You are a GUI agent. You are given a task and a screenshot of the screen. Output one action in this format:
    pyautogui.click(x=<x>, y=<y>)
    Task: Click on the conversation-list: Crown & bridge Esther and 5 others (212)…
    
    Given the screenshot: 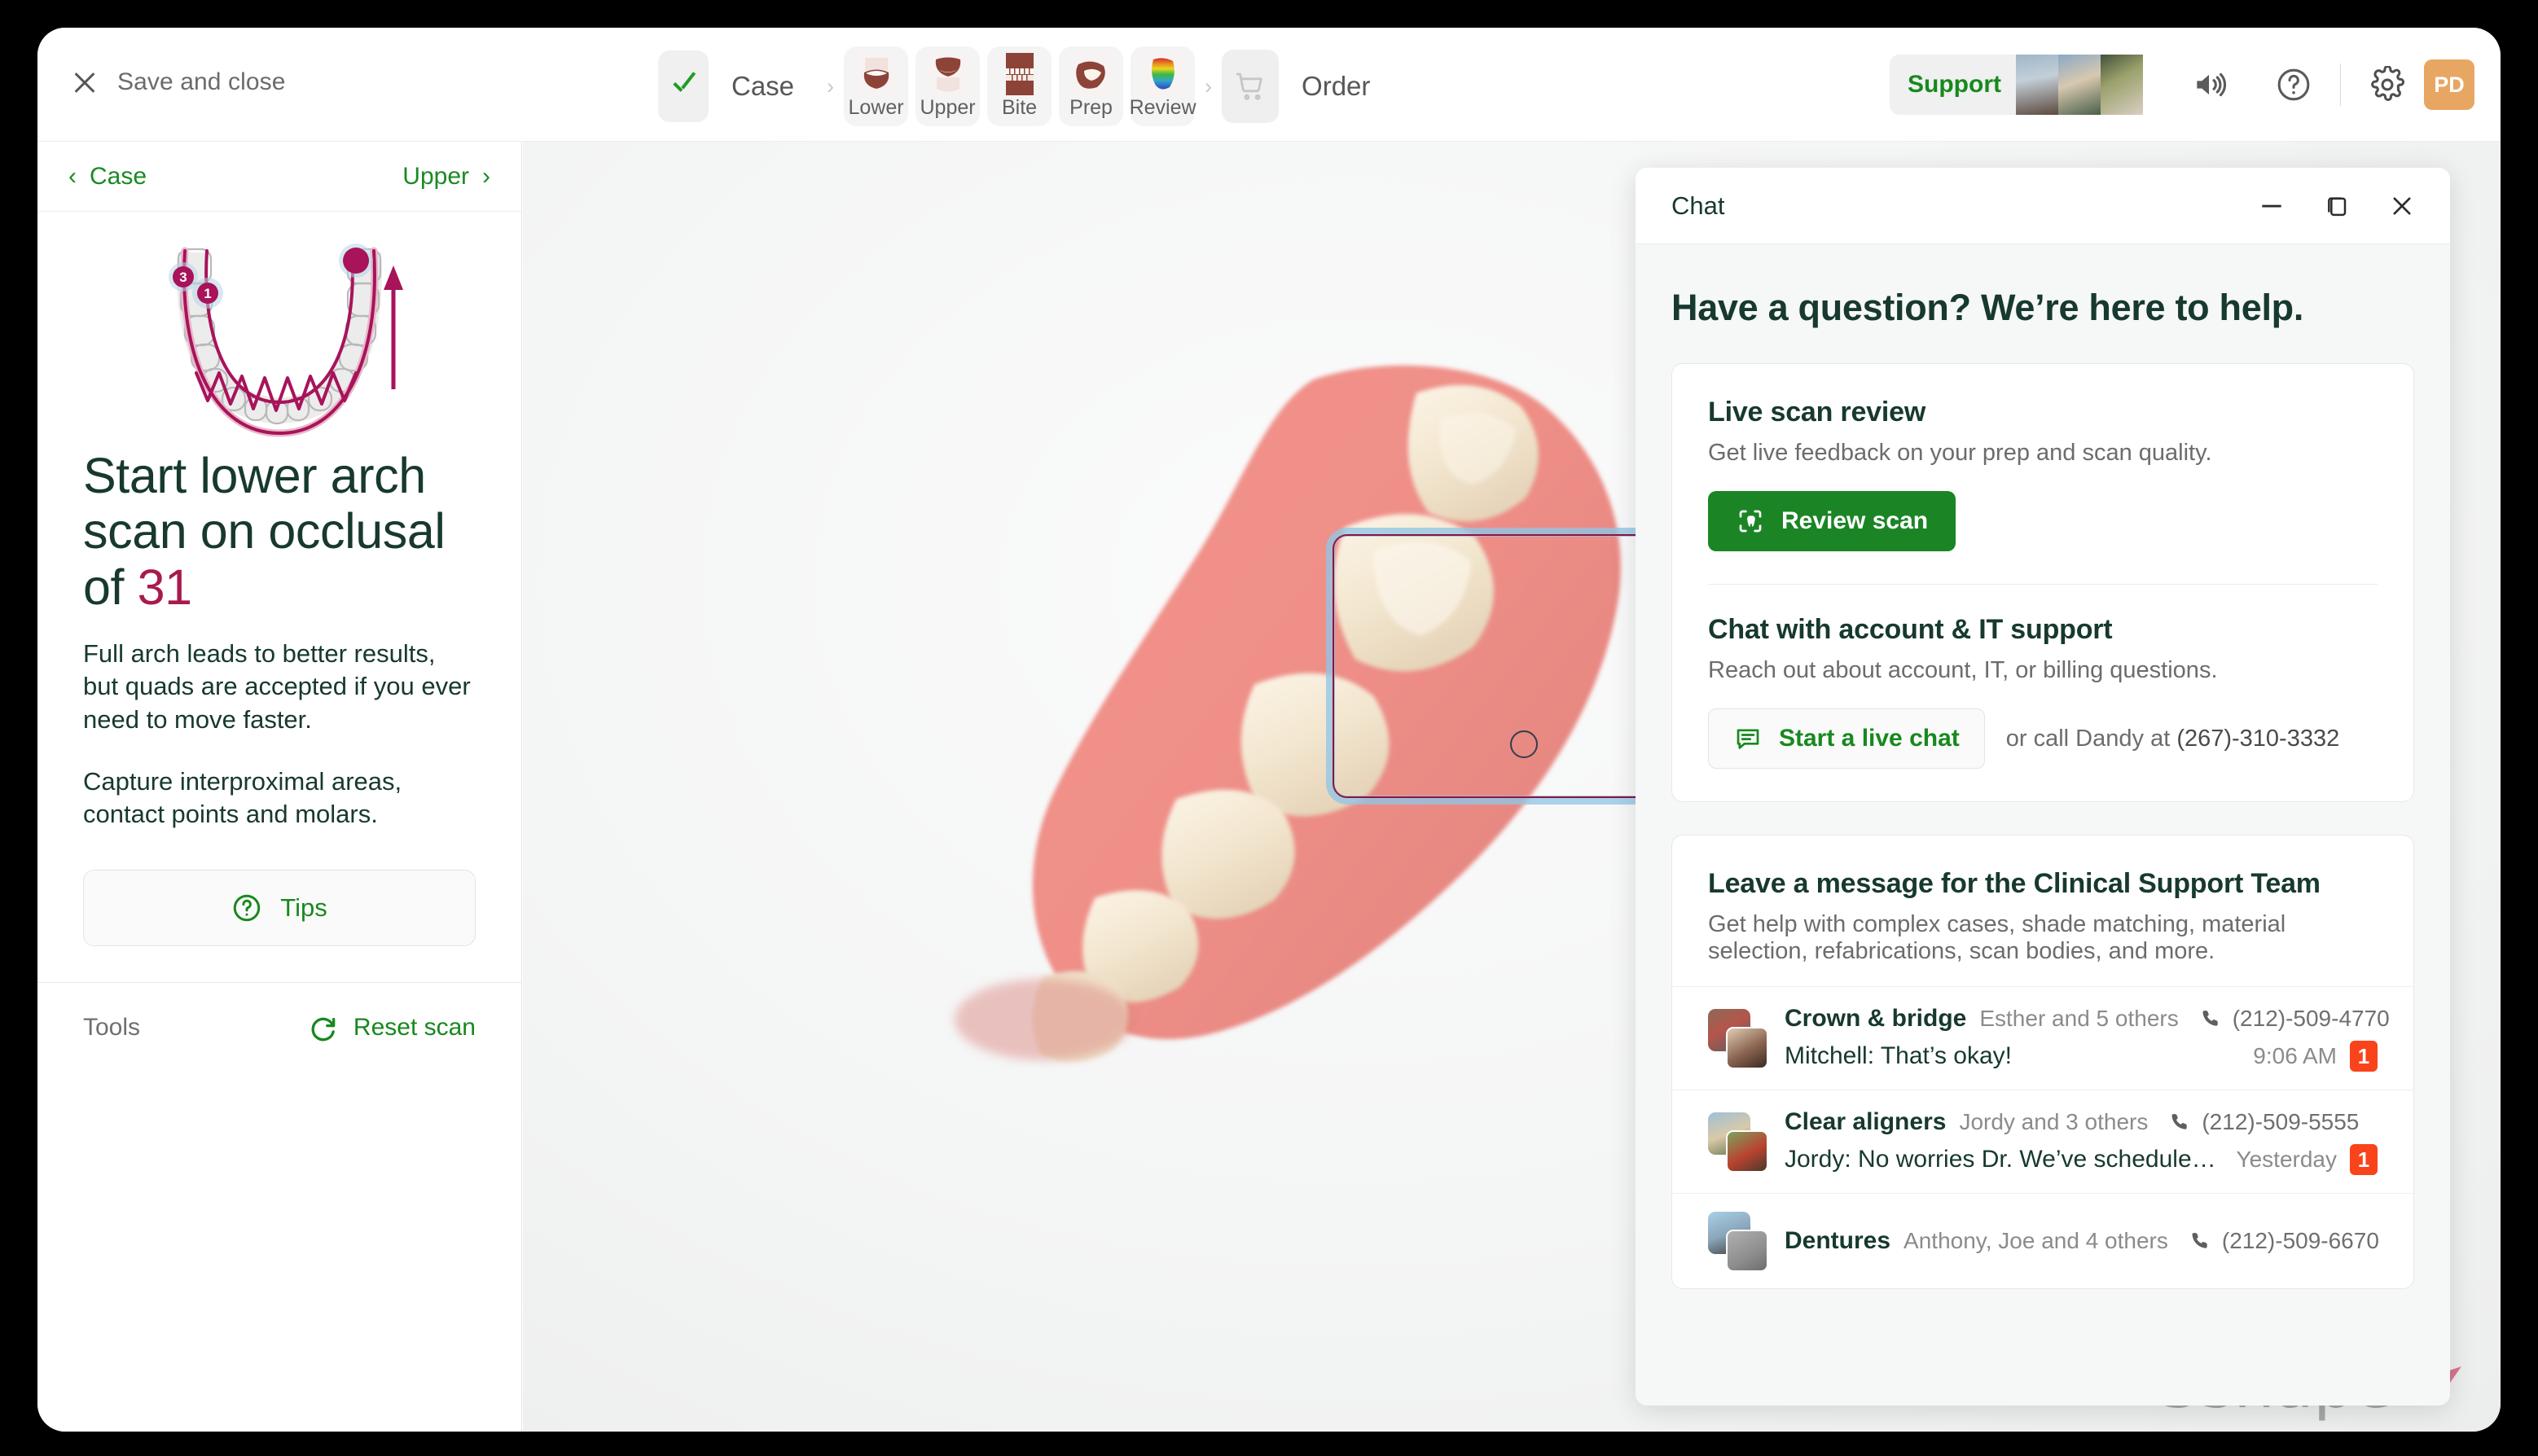 What is the action you would take?
    pyautogui.click(x=2043, y=1137)
    